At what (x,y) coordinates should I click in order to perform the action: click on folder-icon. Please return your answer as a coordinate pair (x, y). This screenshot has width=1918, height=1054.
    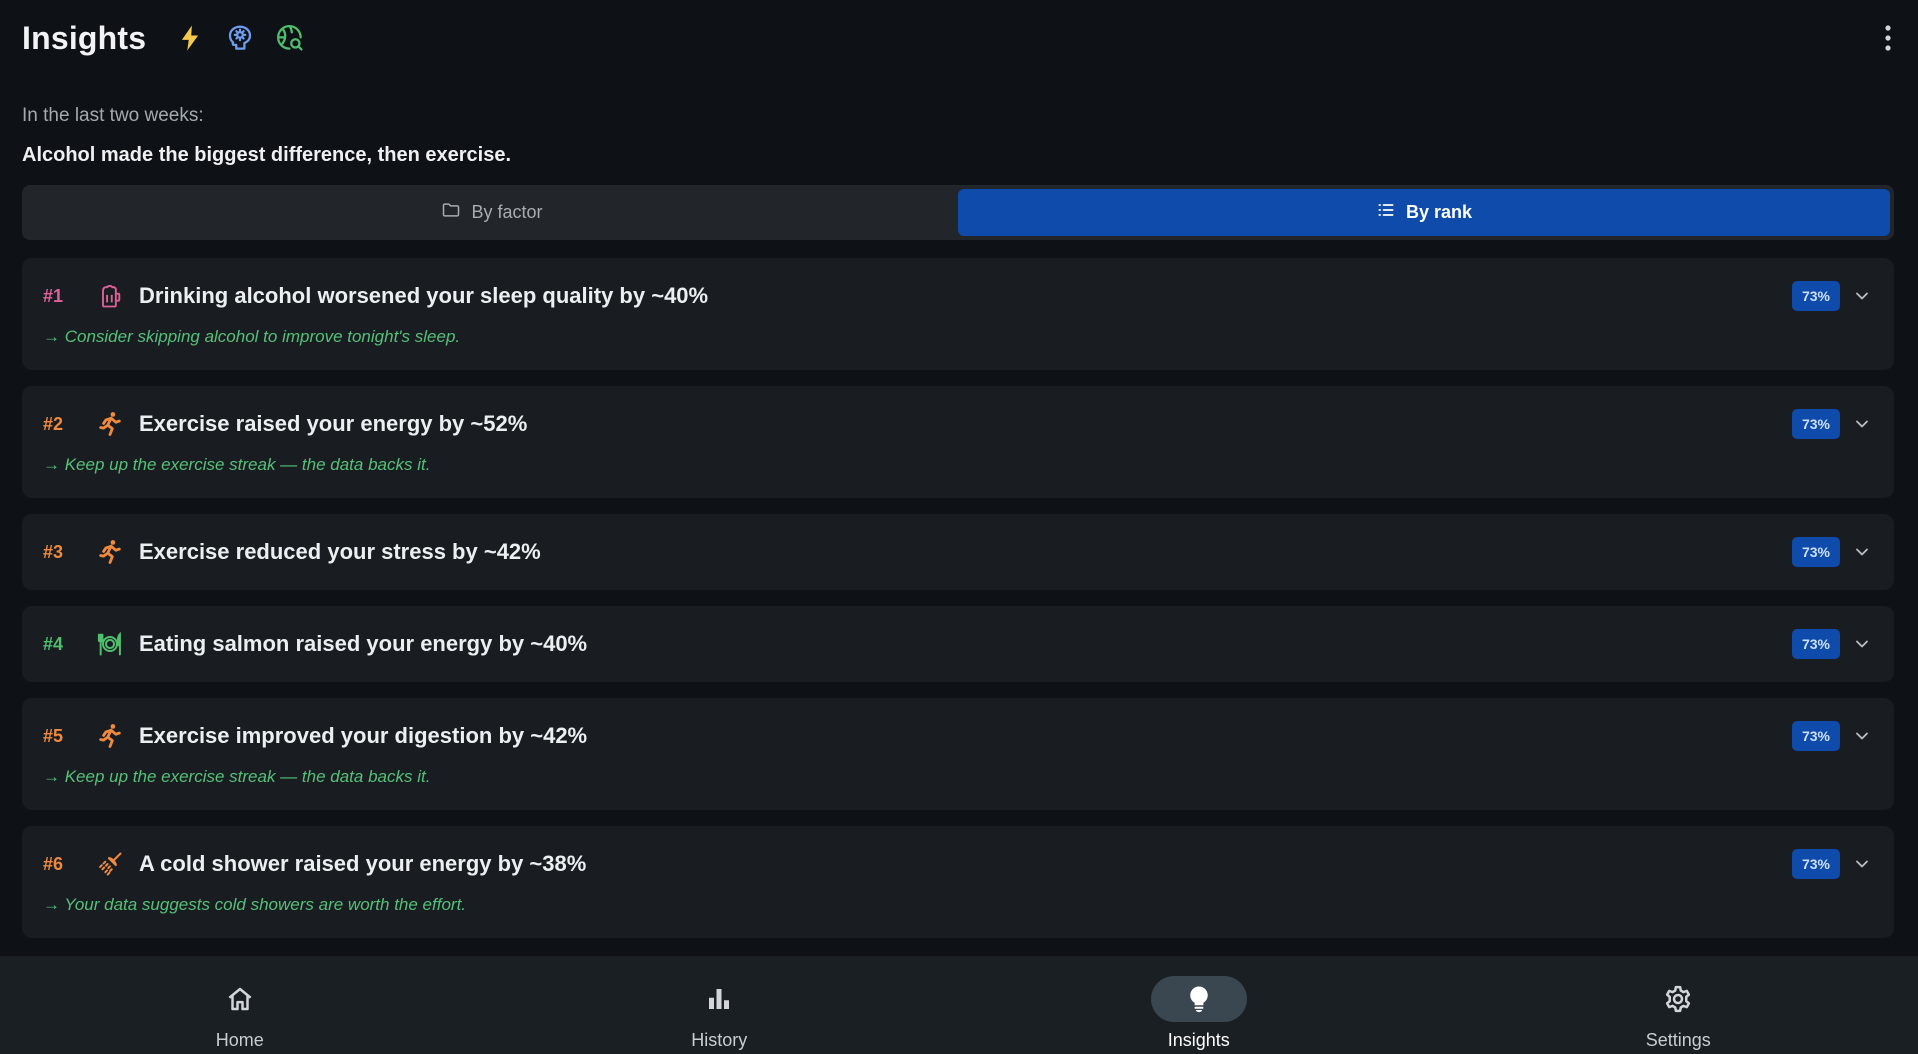
    Looking at the image, I should click on (451, 212).